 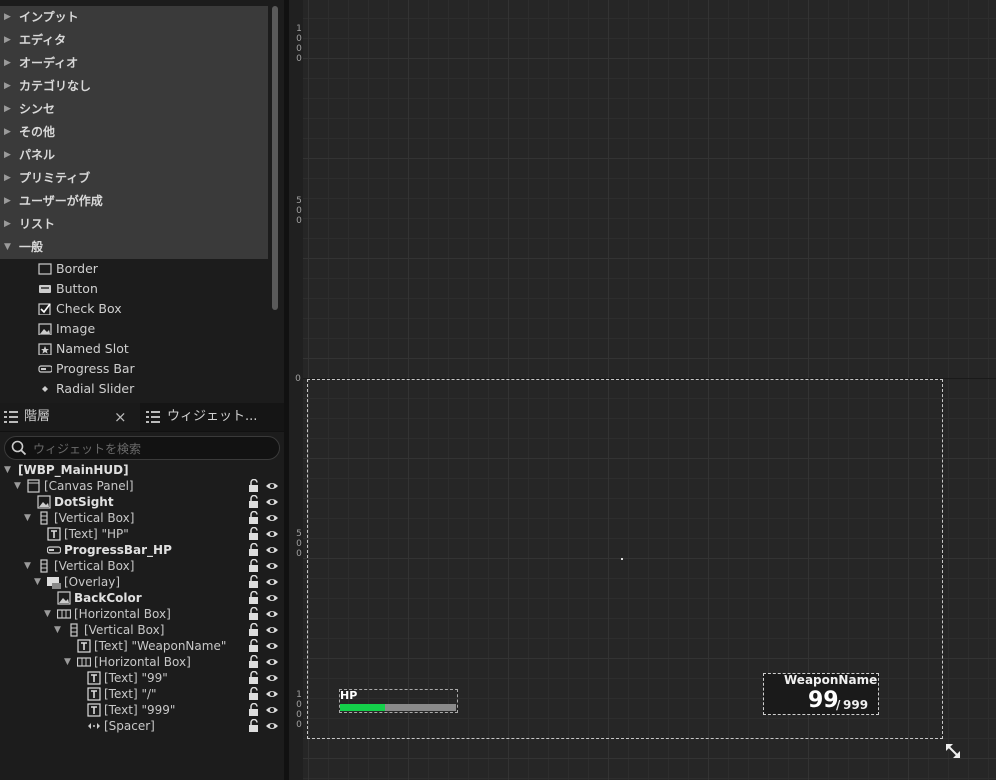 I want to click on image-icon, so click(x=45, y=329).